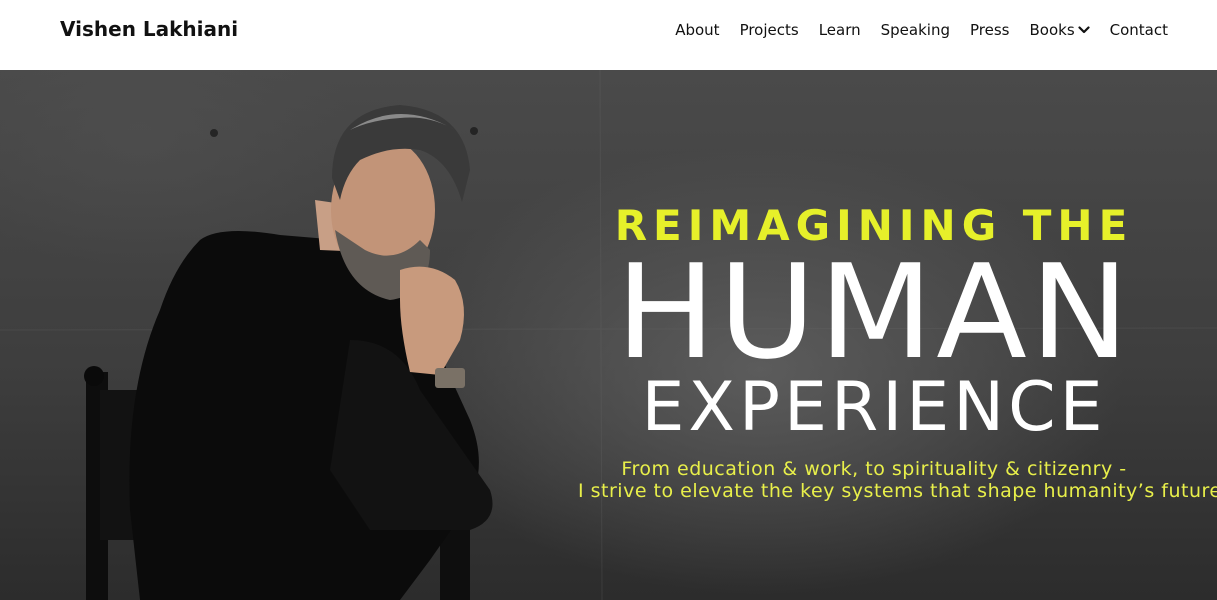 The height and width of the screenshot is (600, 1217). I want to click on nav-learn-link: Learn, so click(840, 30).